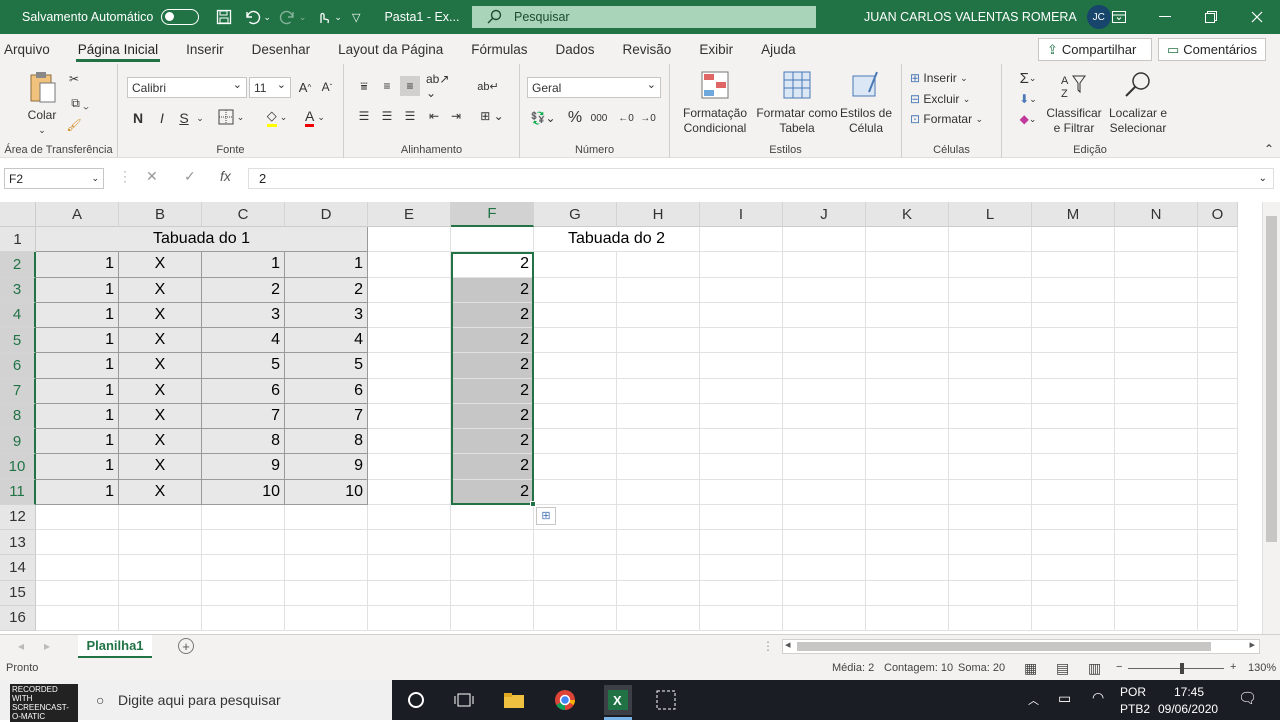 The height and width of the screenshot is (722, 1280). I want to click on cell-e15, so click(409, 593).